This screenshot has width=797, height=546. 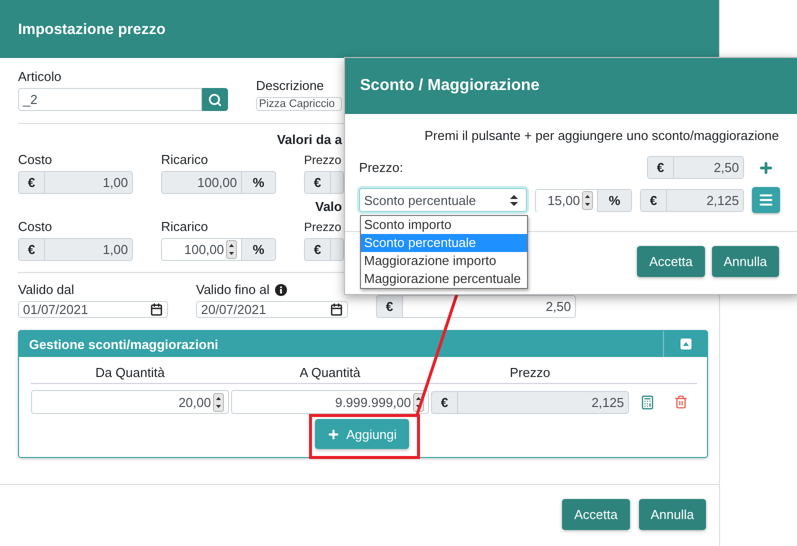 What do you see at coordinates (766, 168) in the screenshot?
I see `add-icon` at bounding box center [766, 168].